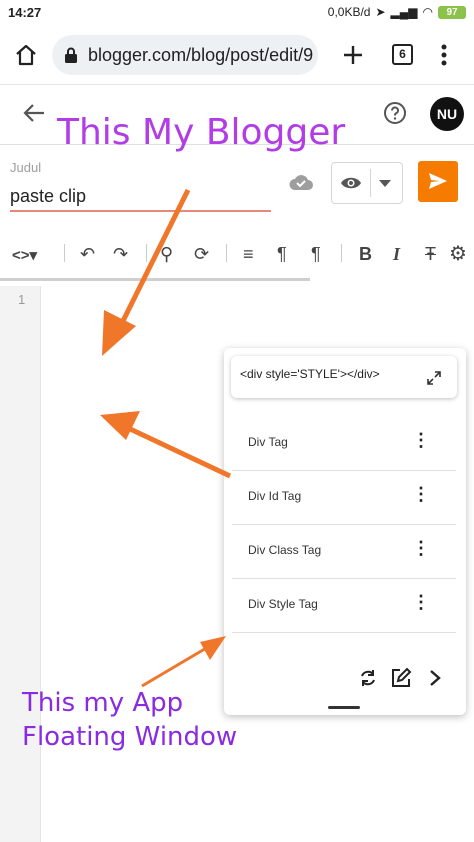  Describe the element at coordinates (201, 132) in the screenshot. I see `overlay-caption-blogger: This My Blogger` at that location.